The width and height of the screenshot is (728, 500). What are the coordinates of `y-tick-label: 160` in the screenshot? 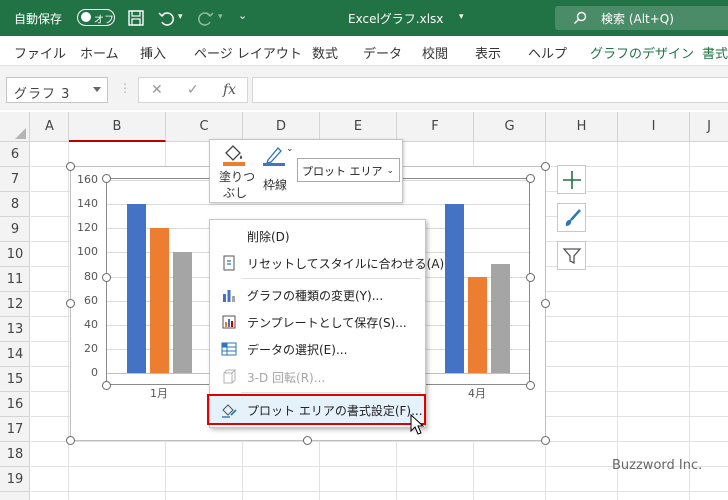 It's located at (87, 179).